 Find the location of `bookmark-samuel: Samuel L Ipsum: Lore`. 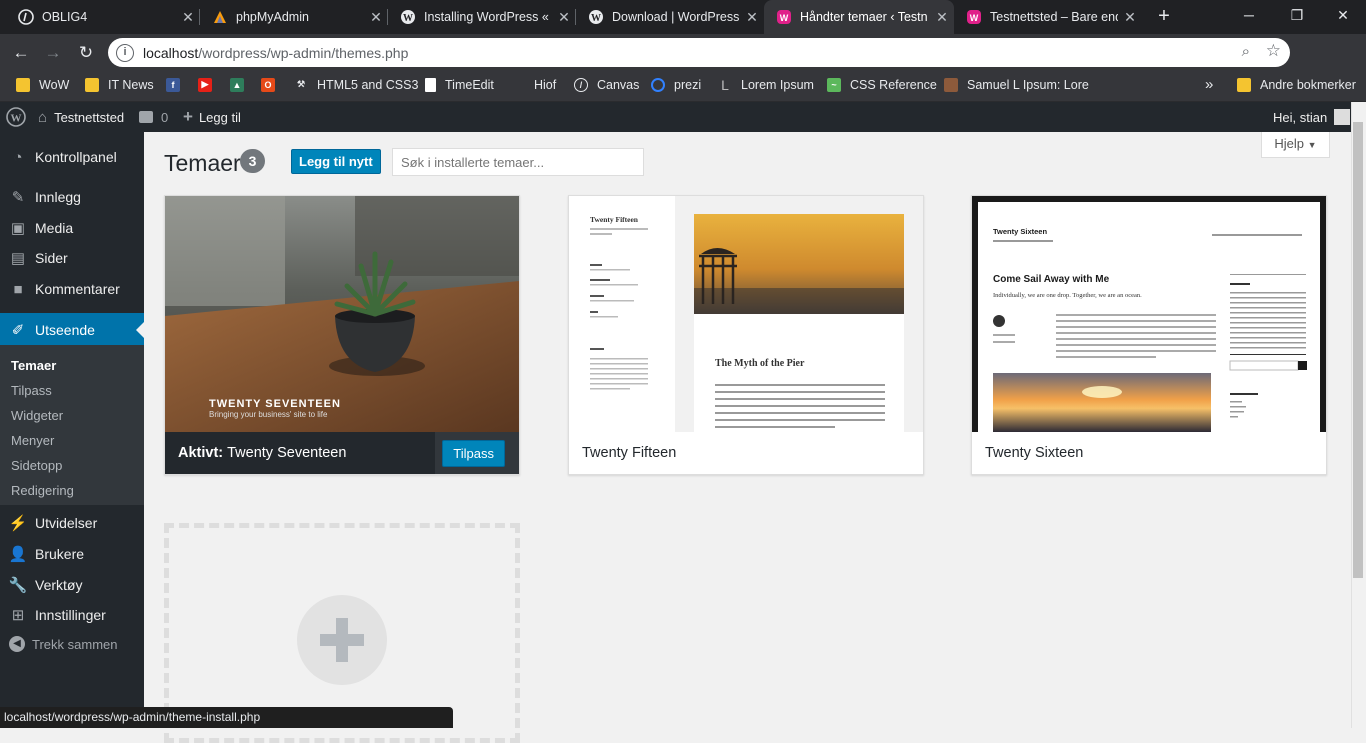

bookmark-samuel: Samuel L Ipsum: Lore is located at coordinates (1016, 84).